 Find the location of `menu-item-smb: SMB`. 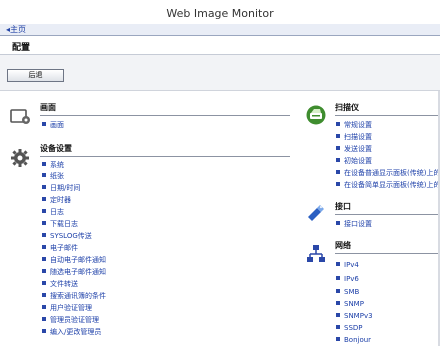

menu-item-smb: SMB is located at coordinates (388, 292).